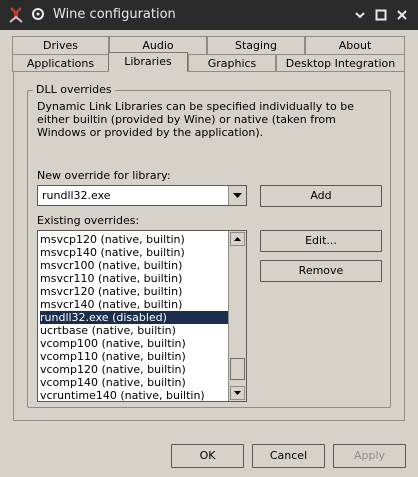 This screenshot has height=477, width=418. Describe the element at coordinates (360, 15) in the screenshot. I see `minimize-icon` at that location.